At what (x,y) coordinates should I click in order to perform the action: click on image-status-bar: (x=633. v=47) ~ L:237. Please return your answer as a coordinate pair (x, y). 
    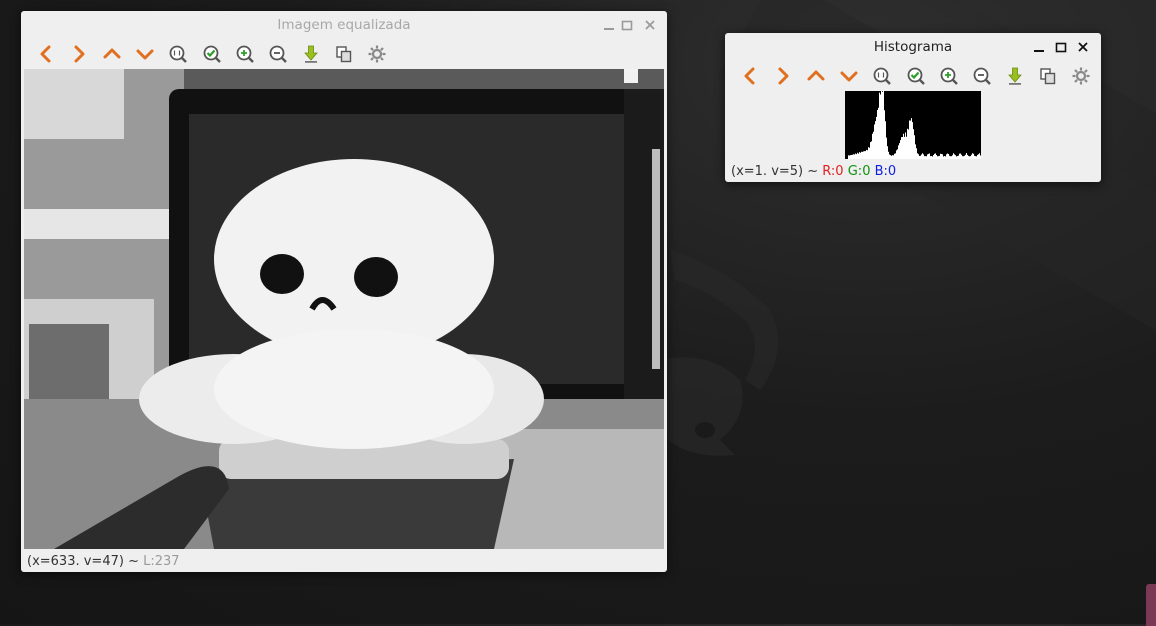
    Looking at the image, I should click on (103, 561).